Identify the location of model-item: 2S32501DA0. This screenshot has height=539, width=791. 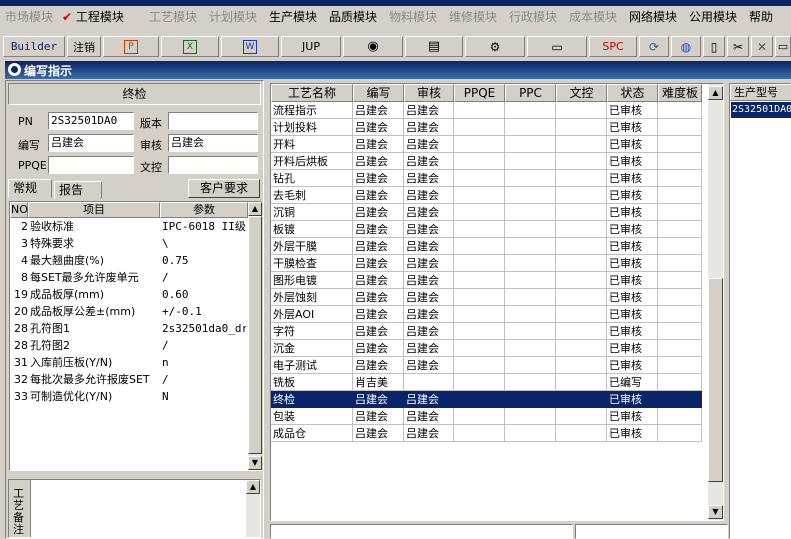
(761, 110).